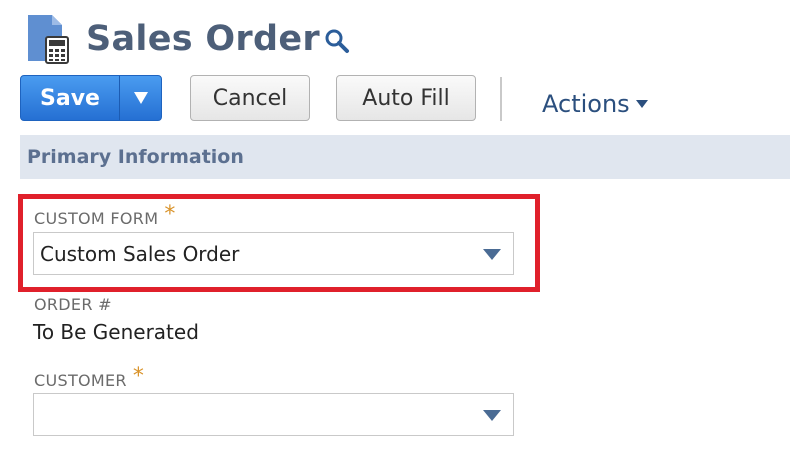 The height and width of the screenshot is (453, 800). I want to click on actions-label: Actions, so click(586, 104).